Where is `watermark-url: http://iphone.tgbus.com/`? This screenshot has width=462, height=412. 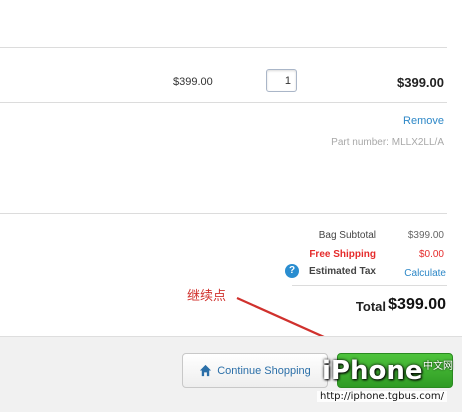 watermark-url: http://iphone.tgbus.com/ is located at coordinates (382, 396).